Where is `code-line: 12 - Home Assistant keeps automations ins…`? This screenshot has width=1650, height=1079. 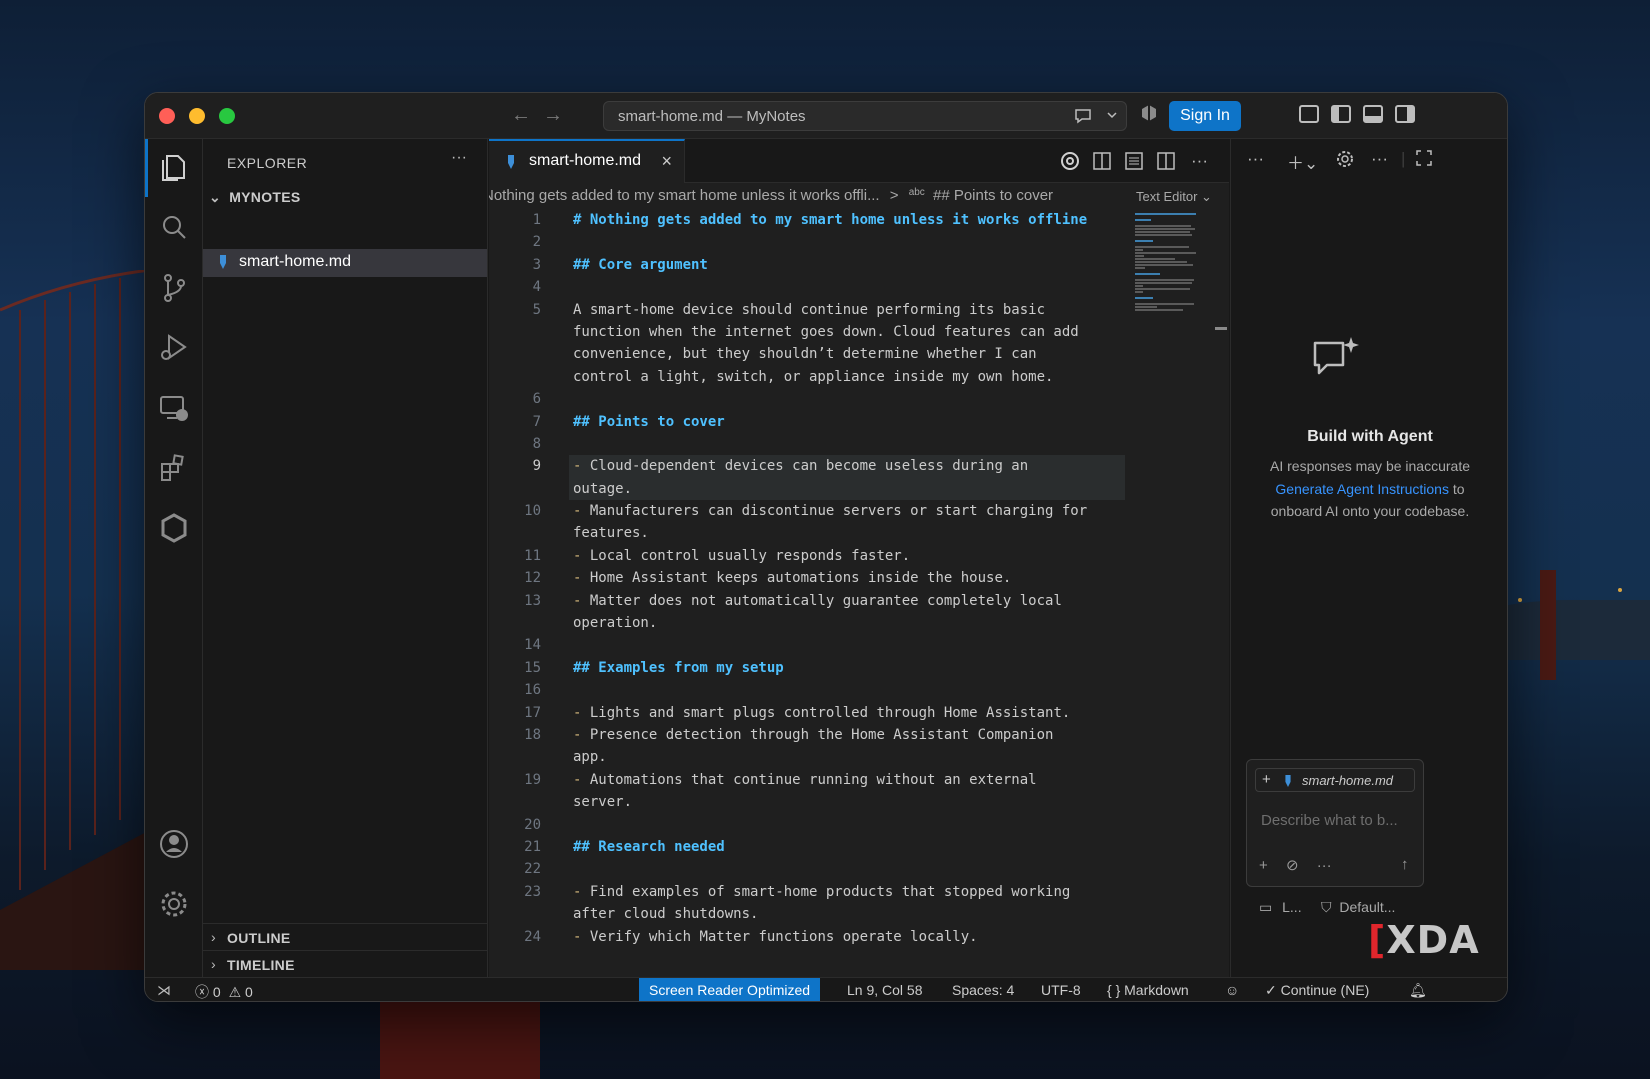 code-line: 12 - Home Assistant keeps automations ins… is located at coordinates (809, 578).